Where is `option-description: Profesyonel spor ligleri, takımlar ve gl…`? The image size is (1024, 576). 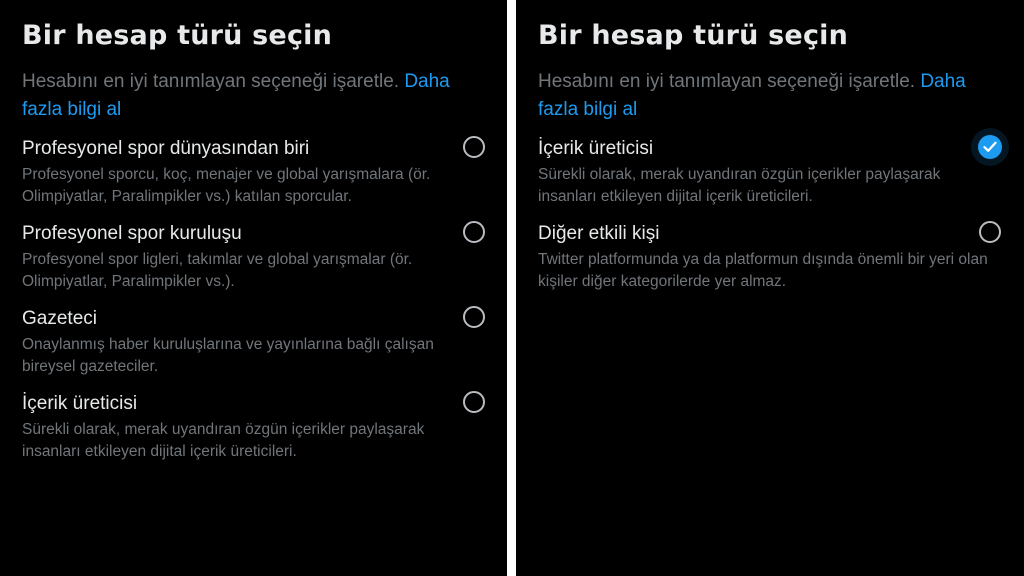 option-description: Profesyonel spor ligleri, takımlar ve gl… is located at coordinates (217, 270).